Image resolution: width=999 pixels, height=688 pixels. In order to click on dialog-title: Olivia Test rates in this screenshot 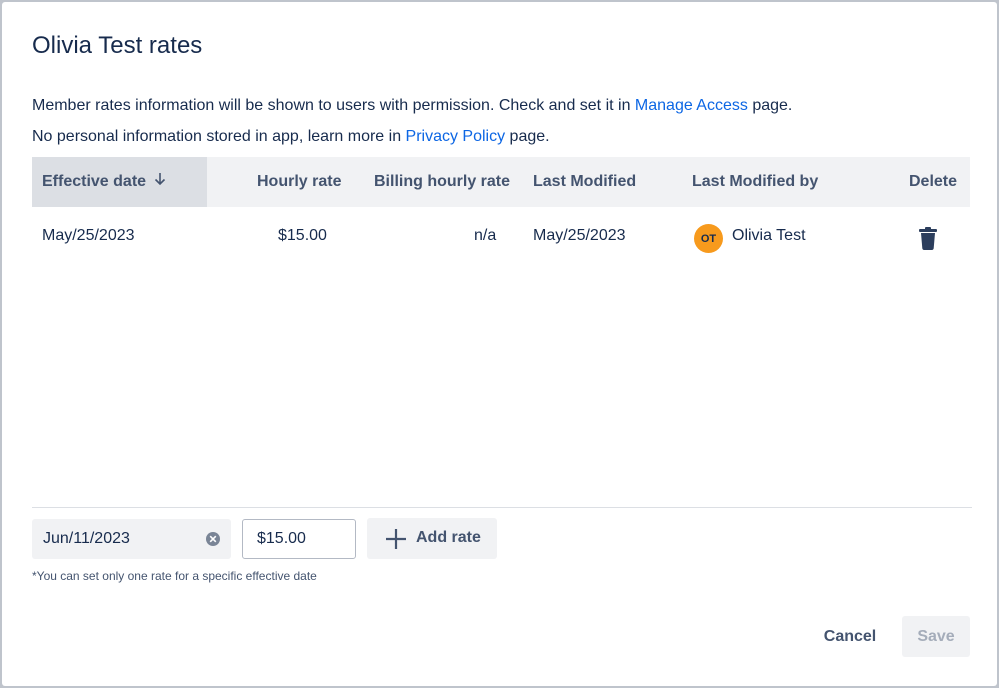, I will do `click(117, 45)`.